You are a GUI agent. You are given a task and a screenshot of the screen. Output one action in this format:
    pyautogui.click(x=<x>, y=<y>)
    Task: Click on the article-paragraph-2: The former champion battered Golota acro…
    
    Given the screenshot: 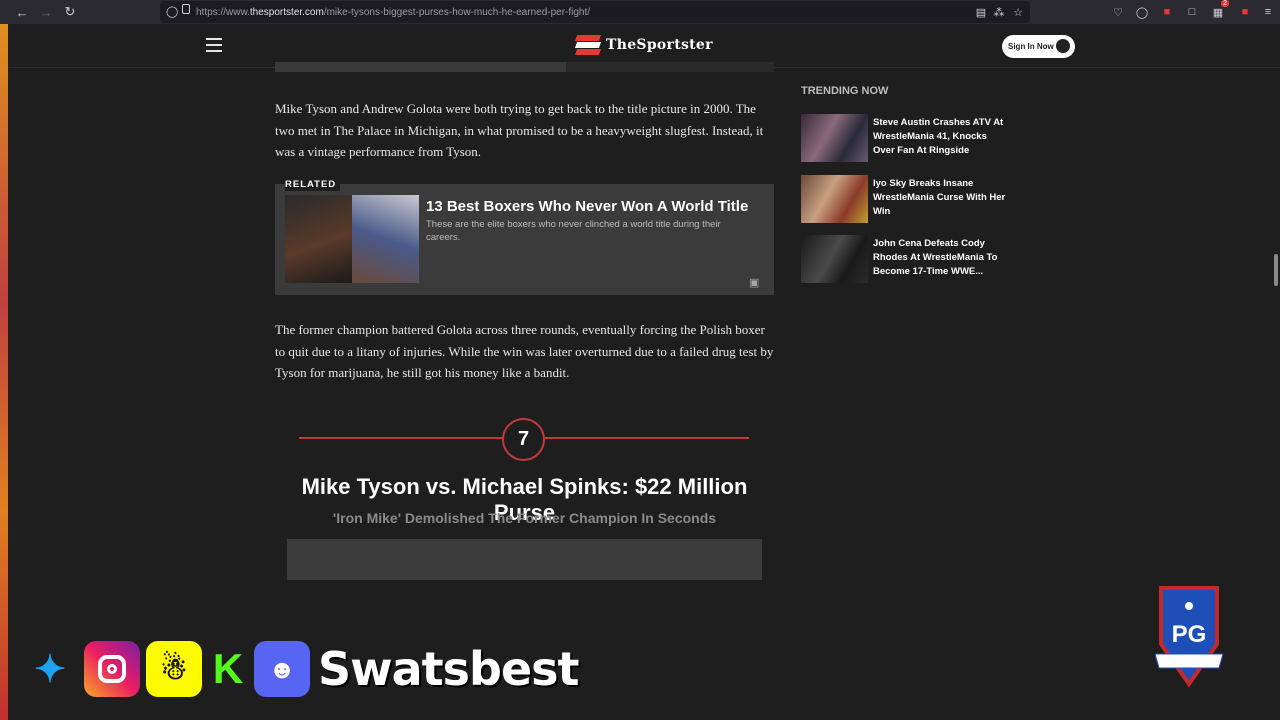 What is the action you would take?
    pyautogui.click(x=524, y=351)
    